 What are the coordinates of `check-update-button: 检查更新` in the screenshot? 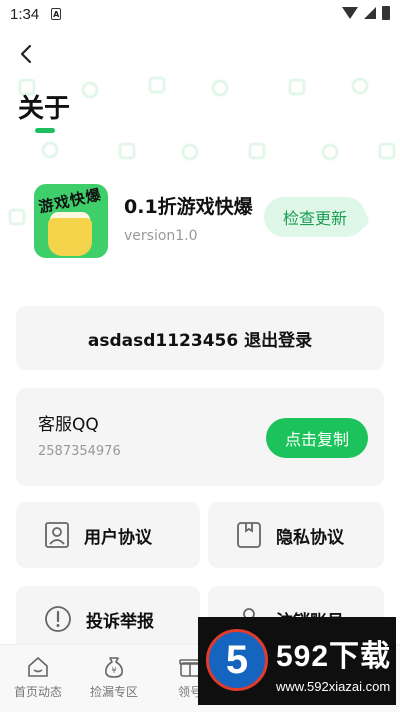 It's located at (315, 217).